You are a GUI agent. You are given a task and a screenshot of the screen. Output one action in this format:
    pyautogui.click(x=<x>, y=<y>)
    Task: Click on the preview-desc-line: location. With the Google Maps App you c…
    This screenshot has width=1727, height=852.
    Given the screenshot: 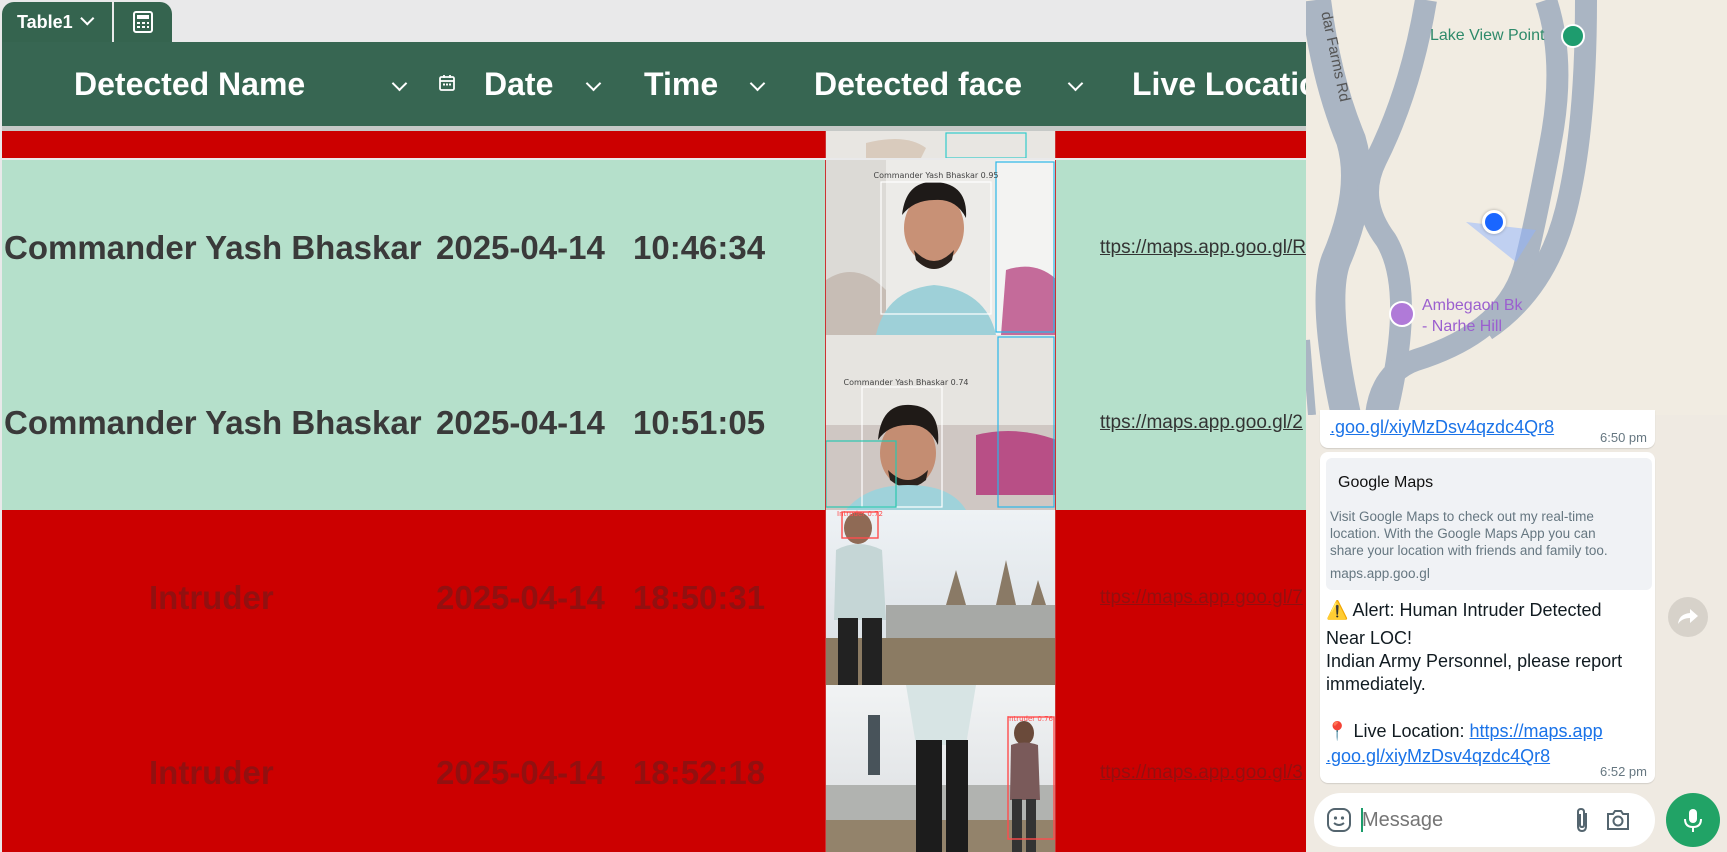 What is the action you would take?
    pyautogui.click(x=1463, y=533)
    